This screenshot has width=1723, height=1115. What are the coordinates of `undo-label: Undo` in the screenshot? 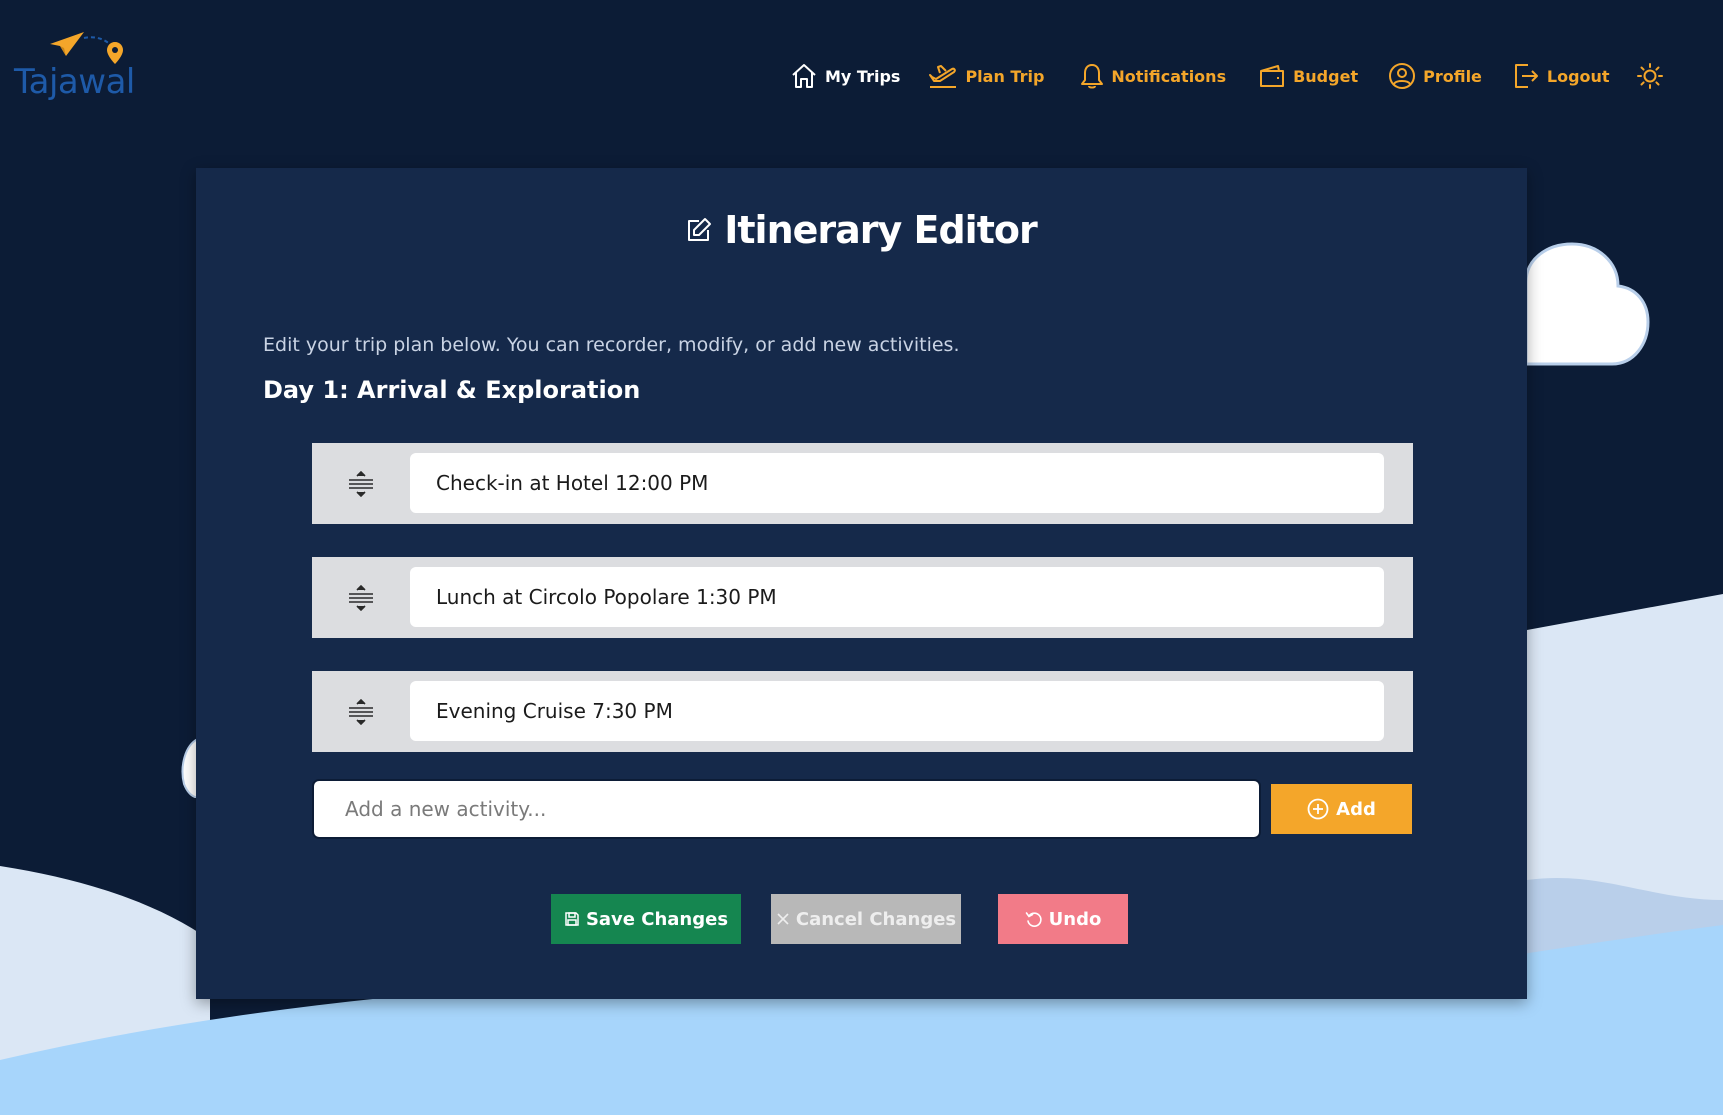 It's located at (1075, 919).